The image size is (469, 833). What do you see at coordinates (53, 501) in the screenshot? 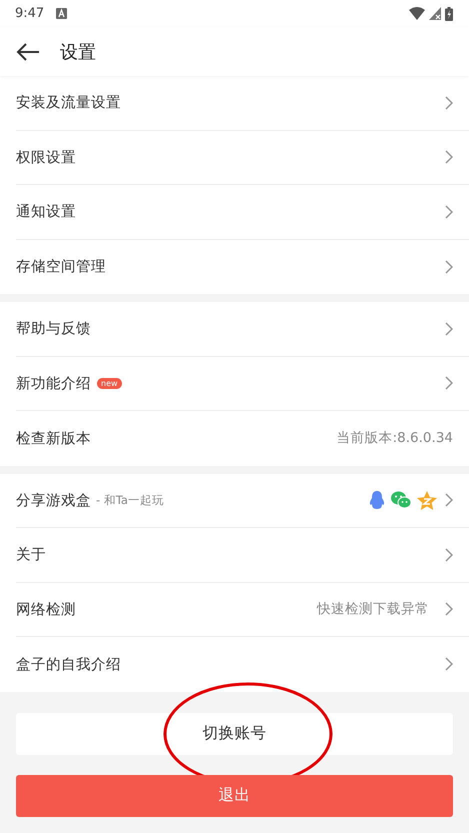
I see `row-label: 分享游戏盒` at bounding box center [53, 501].